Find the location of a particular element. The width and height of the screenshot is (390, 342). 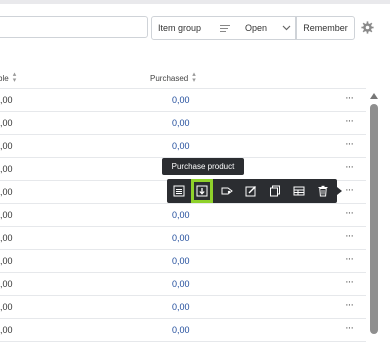

search-input is located at coordinates (74, 27).